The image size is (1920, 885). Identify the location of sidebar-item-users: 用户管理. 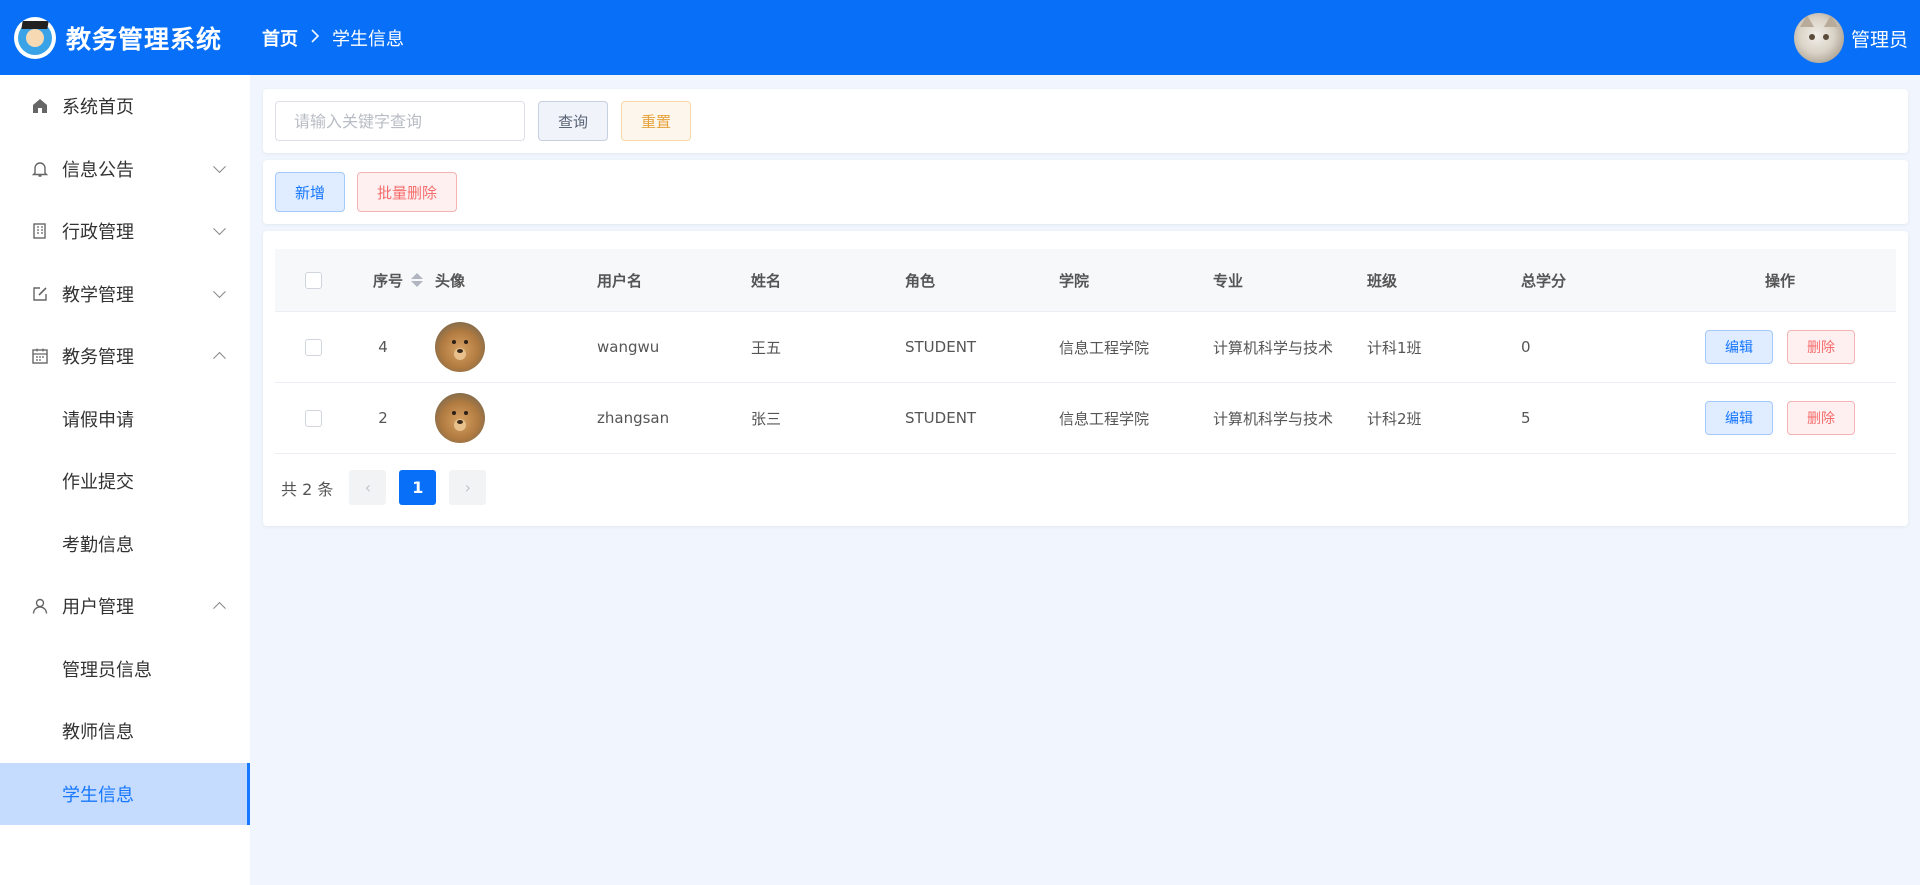
(125, 606).